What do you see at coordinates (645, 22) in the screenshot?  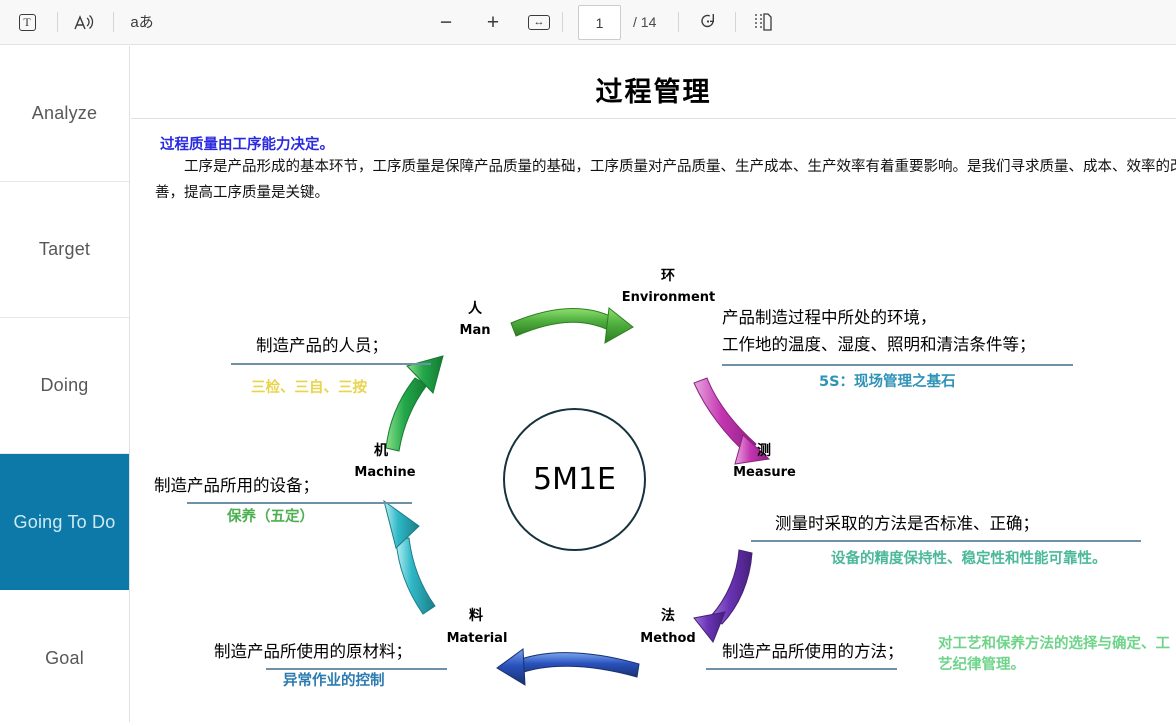 I see `page-total-label: / 14` at bounding box center [645, 22].